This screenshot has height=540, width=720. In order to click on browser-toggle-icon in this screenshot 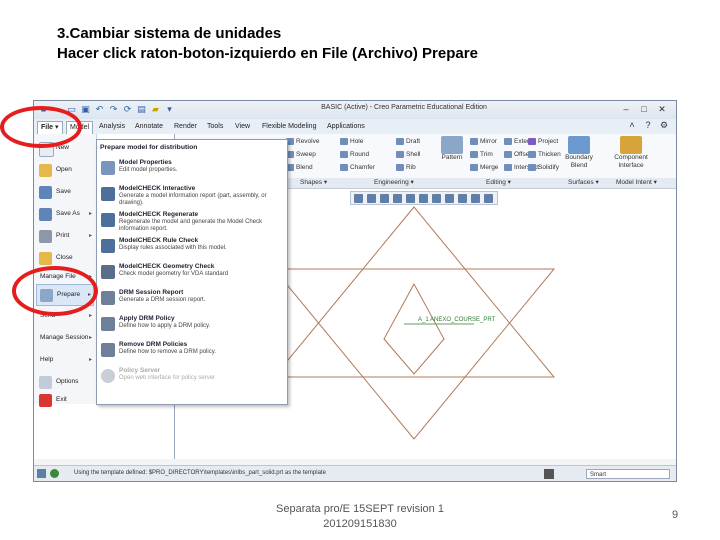, I will do `click(54, 473)`.